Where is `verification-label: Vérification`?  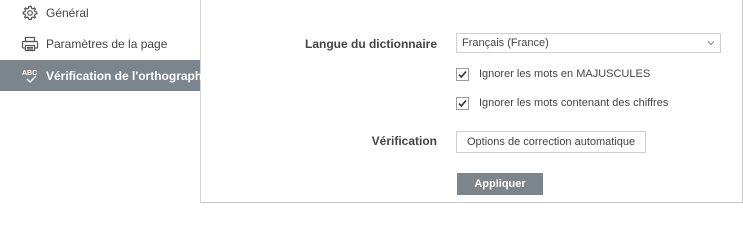
verification-label: Vérification is located at coordinates (404, 141).